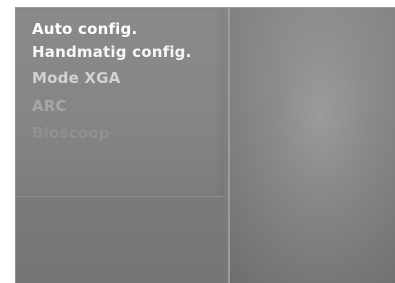  I want to click on menu-item-auto-config: Auto config., so click(84, 29).